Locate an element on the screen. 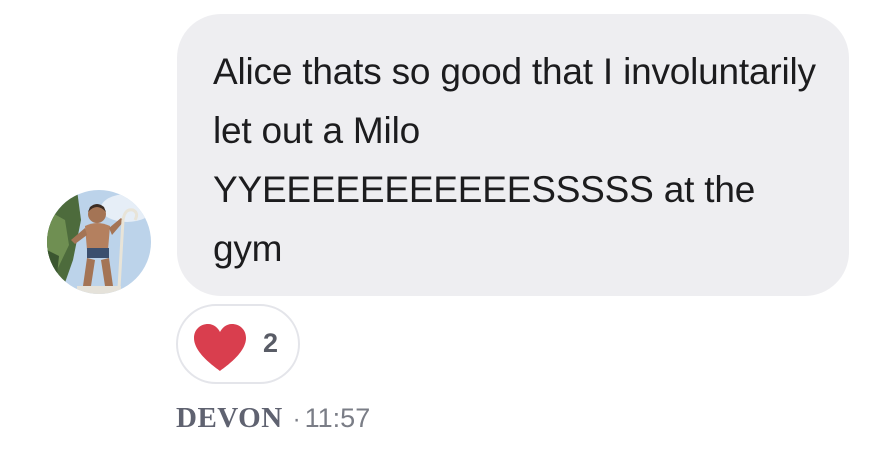 The width and height of the screenshot is (883, 466). message-meta: DEVON · 11:57 is located at coordinates (273, 420).